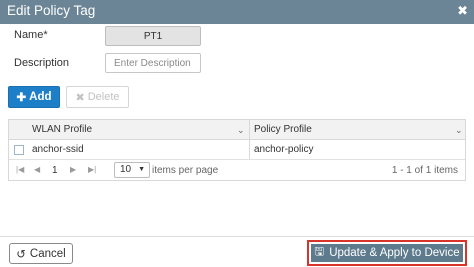 The height and width of the screenshot is (267, 474). Describe the element at coordinates (20, 169) in the screenshot. I see `first-page-icon: |◀` at that location.